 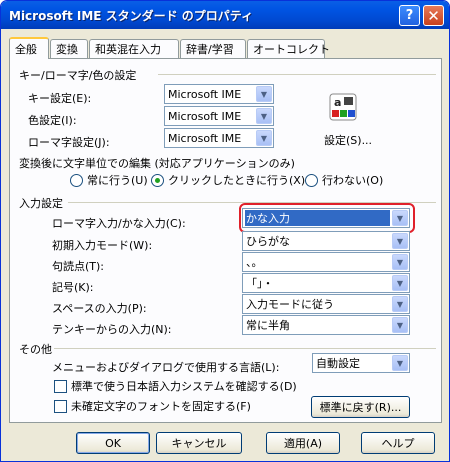 I want to click on space-input-select: 入力モードに従う ▼, so click(x=326, y=304).